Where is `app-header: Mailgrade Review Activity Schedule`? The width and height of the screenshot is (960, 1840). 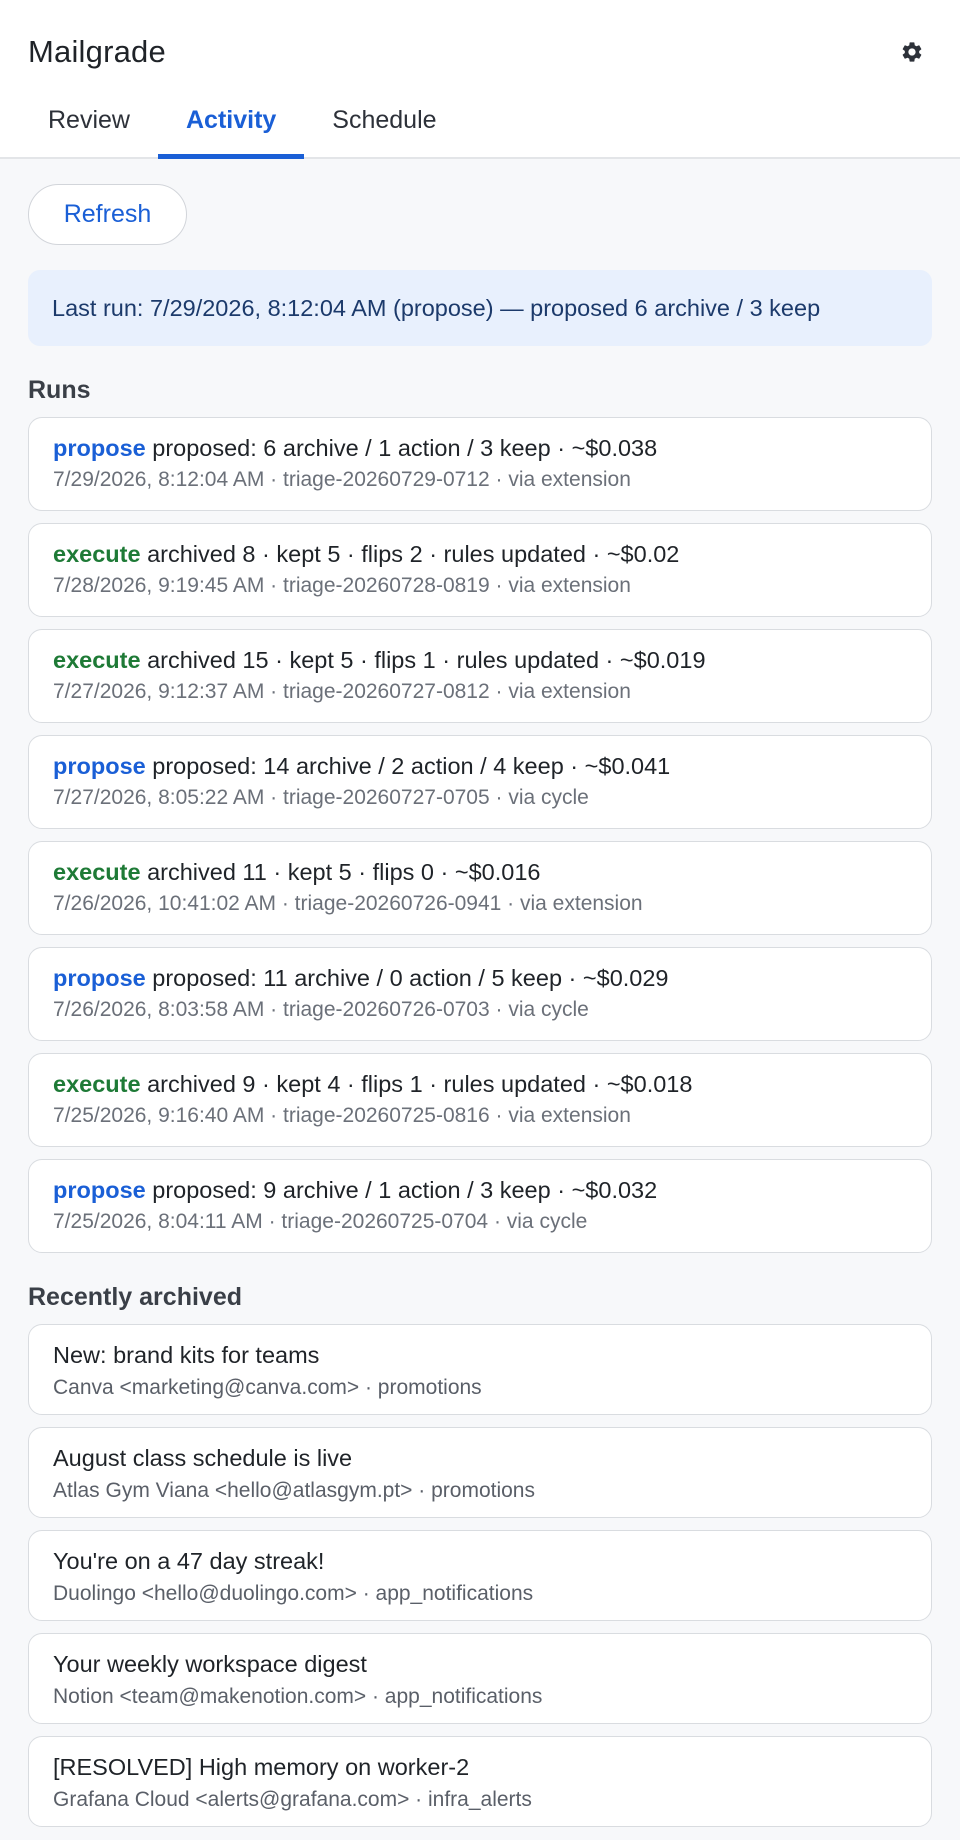
app-header: Mailgrade Review Activity Schedule is located at coordinates (480, 79).